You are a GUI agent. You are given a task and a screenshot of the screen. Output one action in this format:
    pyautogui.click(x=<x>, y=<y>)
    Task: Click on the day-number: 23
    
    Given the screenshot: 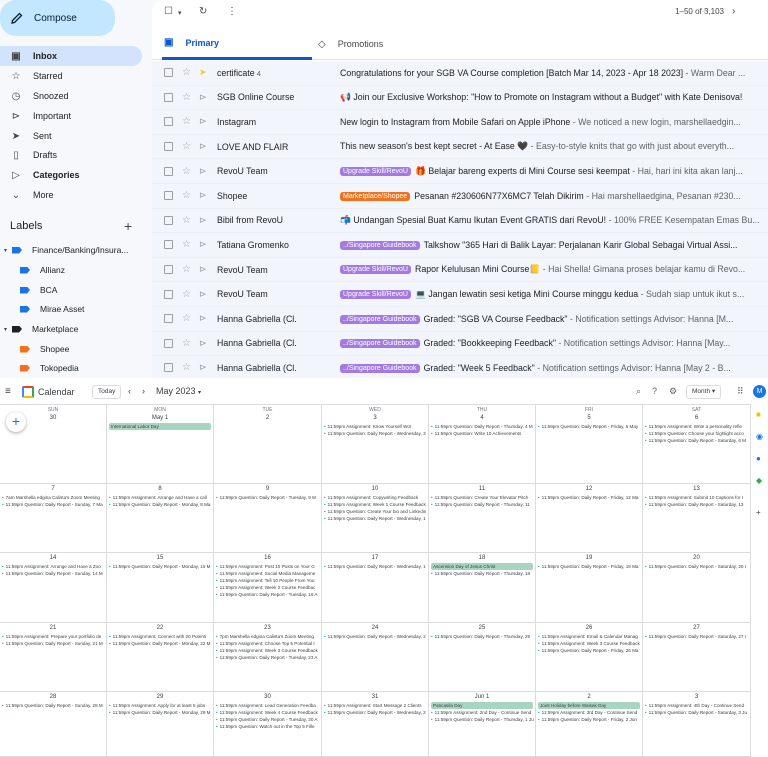 What is the action you would take?
    pyautogui.click(x=267, y=629)
    